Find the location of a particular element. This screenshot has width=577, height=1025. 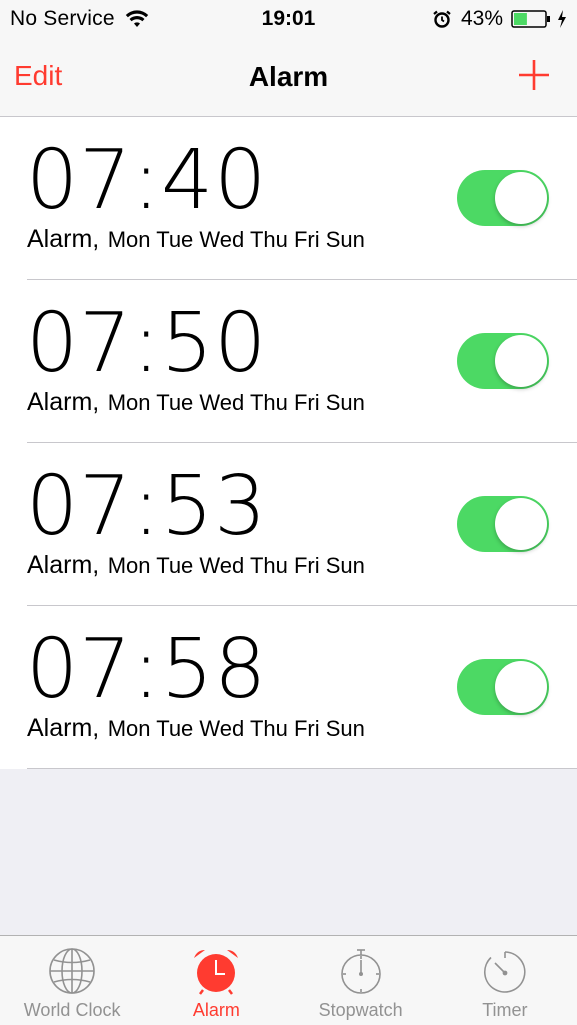

tab-alarm: Alarm is located at coordinates (216, 980).